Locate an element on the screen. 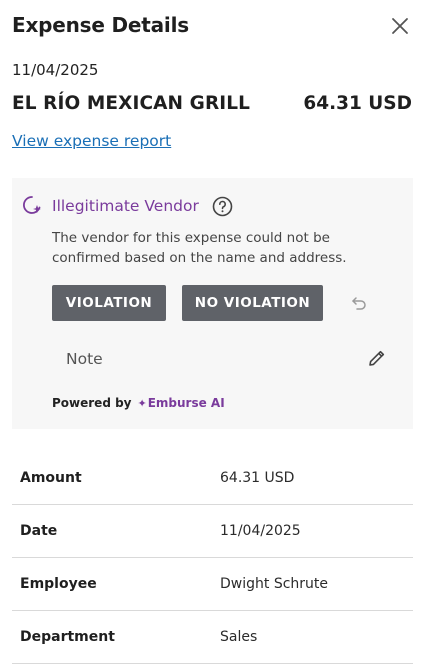  view-expense-report-link: View expense report is located at coordinates (91, 141).